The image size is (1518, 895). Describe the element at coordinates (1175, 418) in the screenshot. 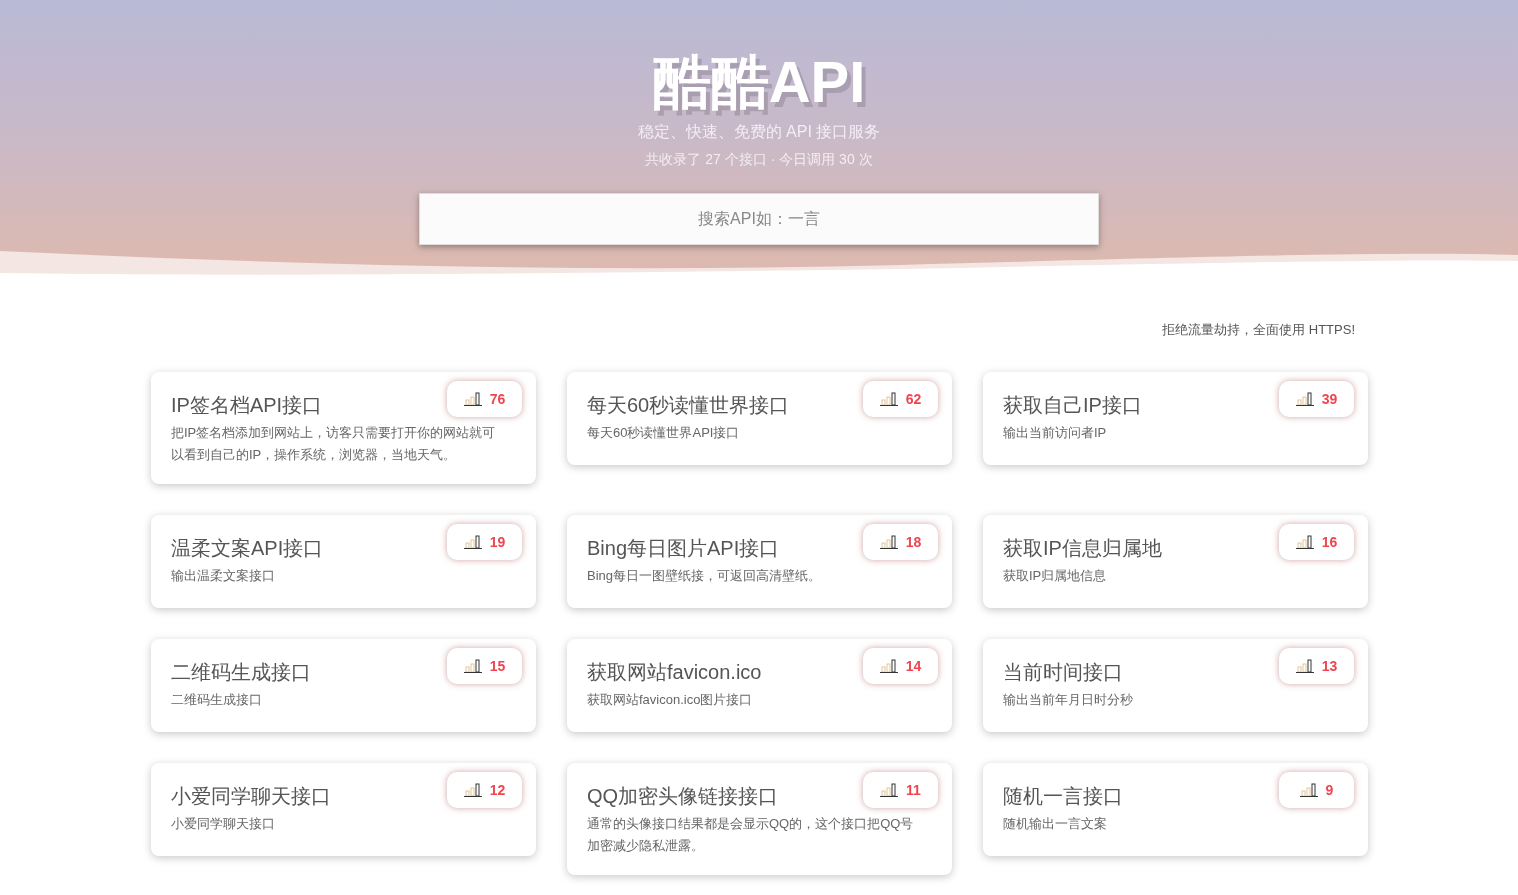

I see `api-card: 获取自己IP接口 39 输出当前访问者IP` at that location.